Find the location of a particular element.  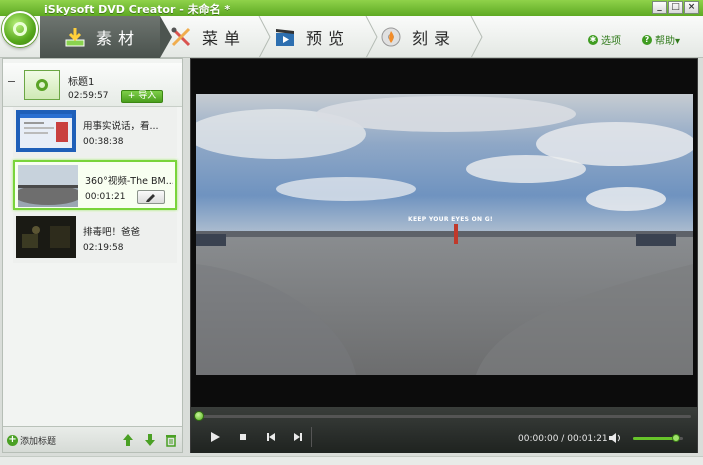

divider is located at coordinates (311, 437).